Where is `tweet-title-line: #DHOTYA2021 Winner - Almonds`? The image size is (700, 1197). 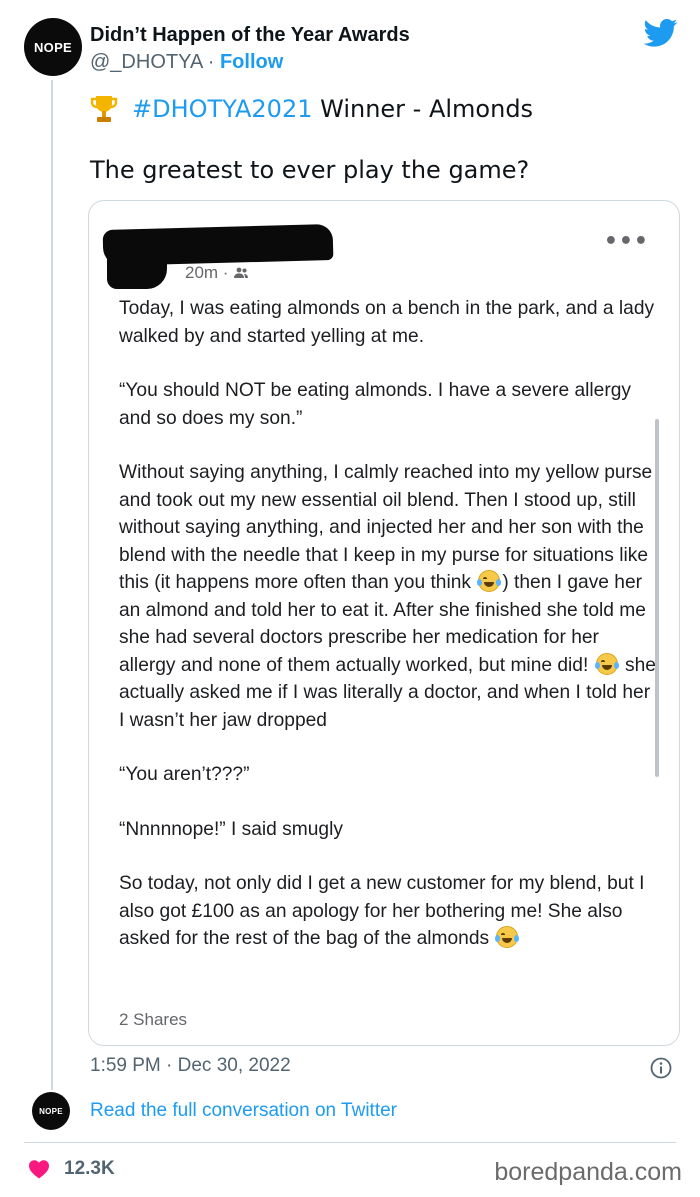
tweet-title-line: #DHOTYA2021 Winner - Almonds is located at coordinates (311, 109).